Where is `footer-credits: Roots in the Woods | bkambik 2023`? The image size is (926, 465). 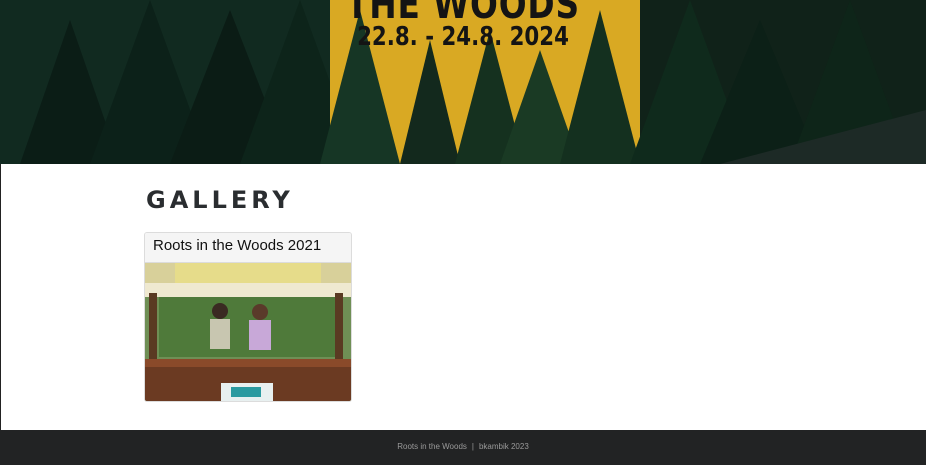 footer-credits: Roots in the Woods | bkambik 2023 is located at coordinates (463, 446).